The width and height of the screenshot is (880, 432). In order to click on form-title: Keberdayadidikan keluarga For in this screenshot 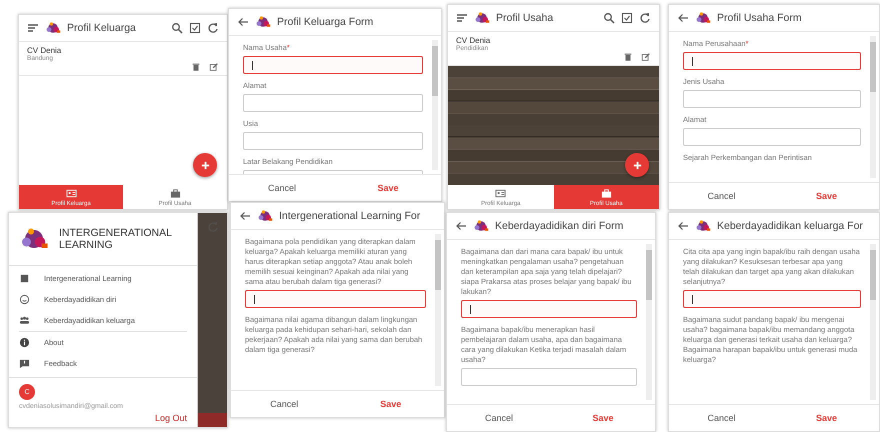, I will do `click(790, 226)`.